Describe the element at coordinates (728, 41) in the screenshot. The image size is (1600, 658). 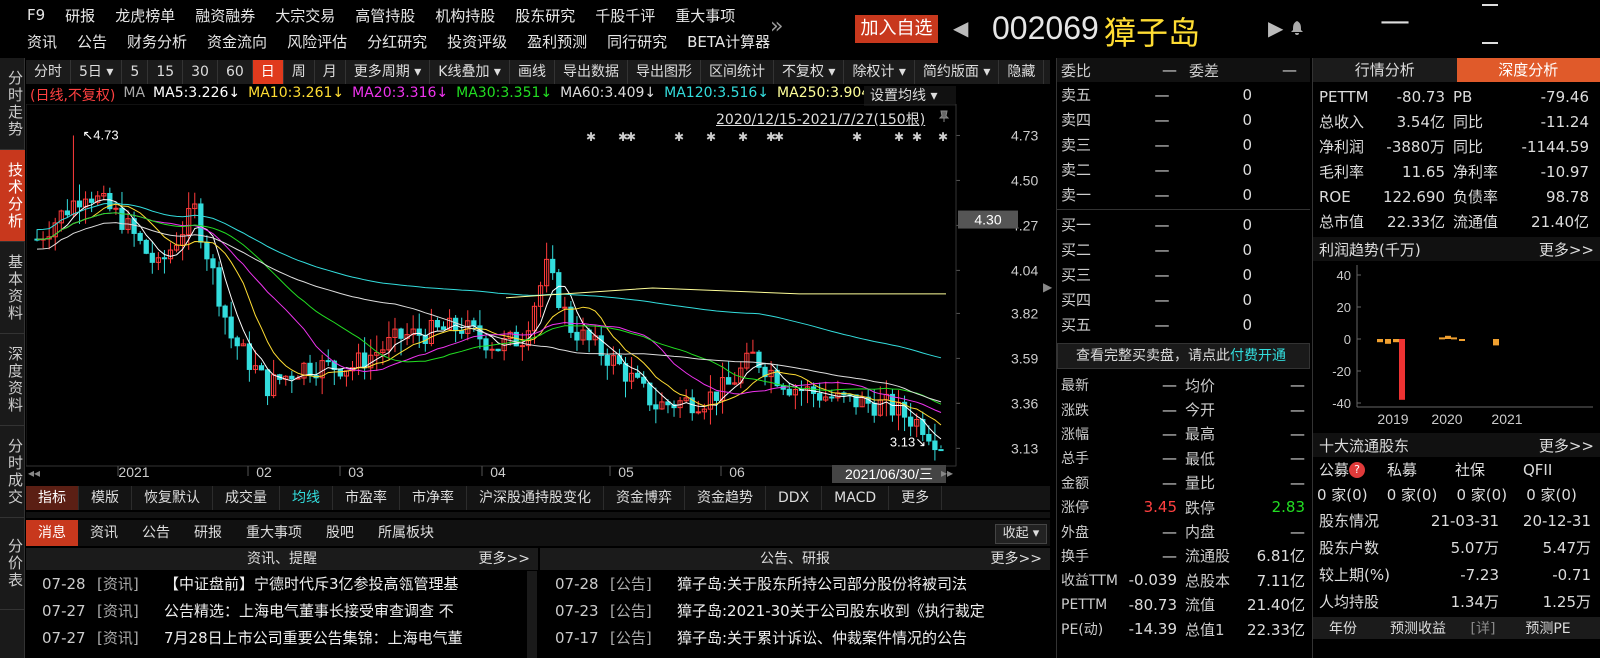
I see `menu-item: BETA计算器` at that location.